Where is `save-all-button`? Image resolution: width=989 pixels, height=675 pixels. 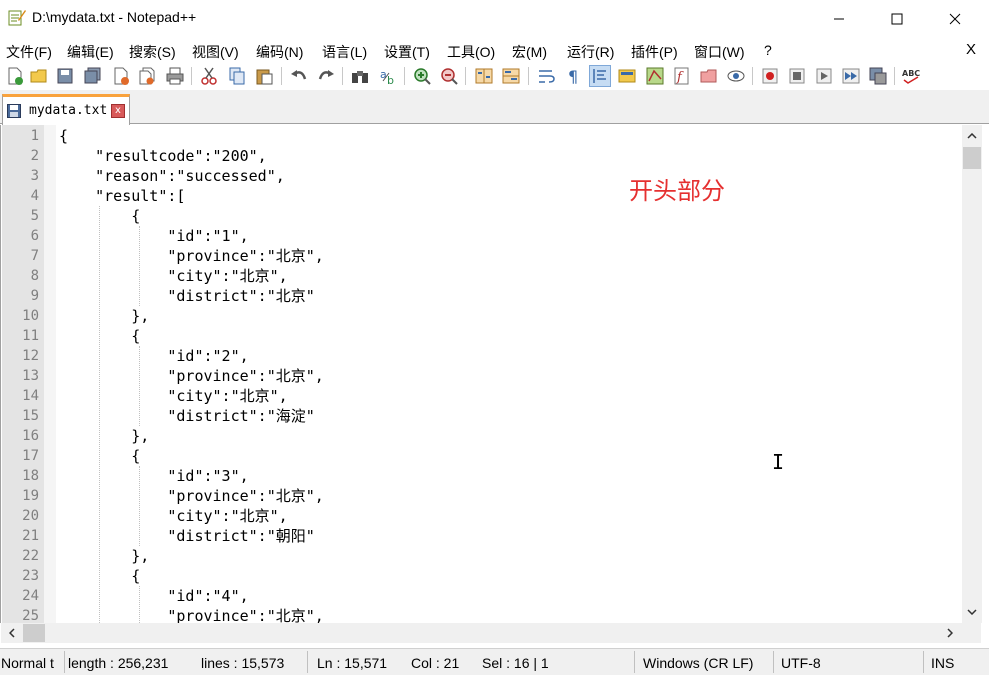
save-all-button is located at coordinates (93, 76).